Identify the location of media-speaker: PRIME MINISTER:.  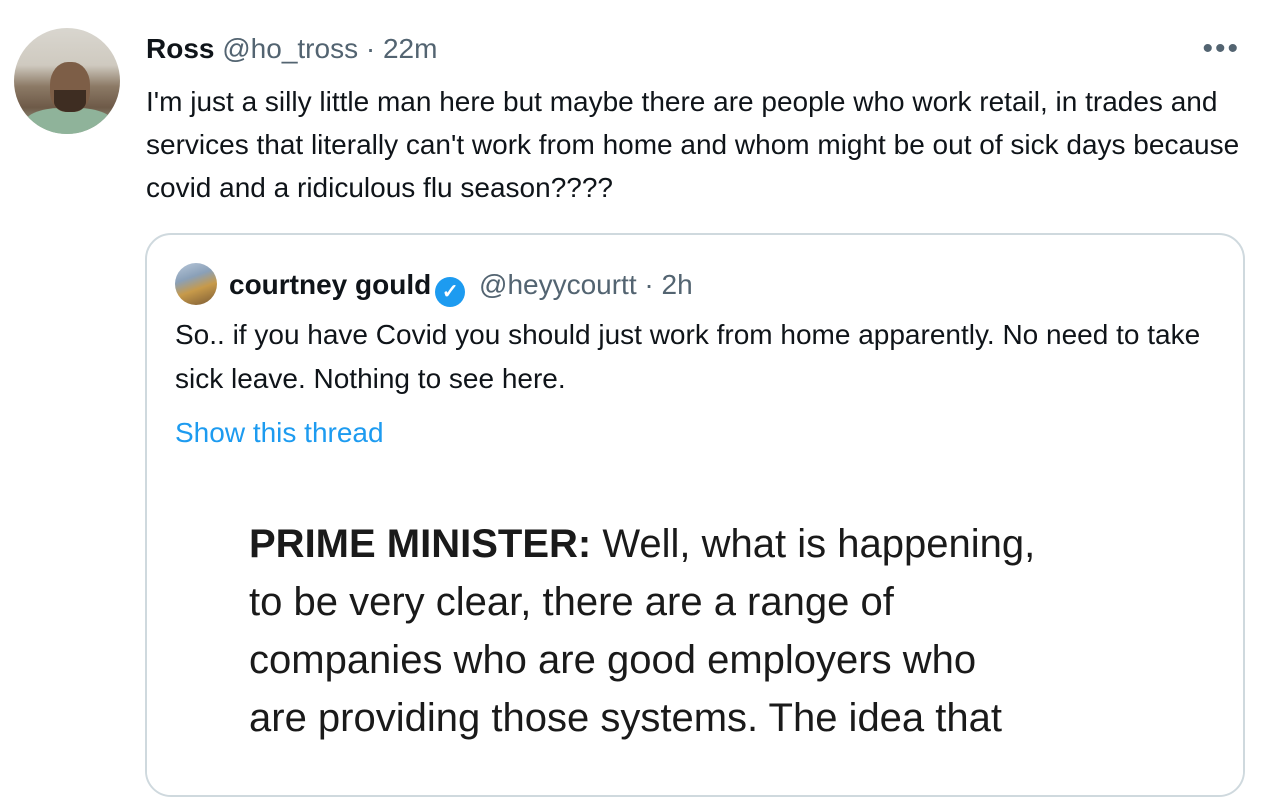
(420, 544).